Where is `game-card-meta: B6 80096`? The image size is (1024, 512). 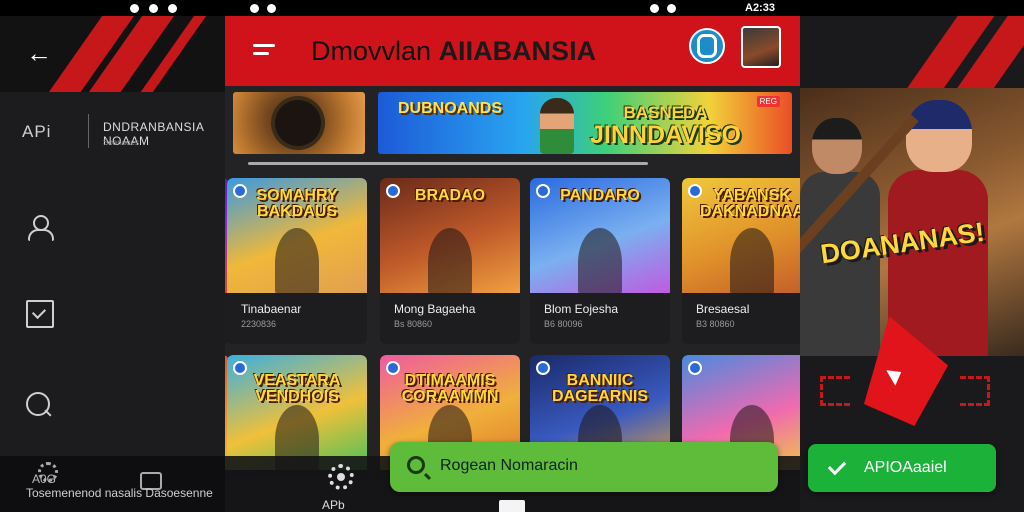 game-card-meta: B6 80096 is located at coordinates (563, 324).